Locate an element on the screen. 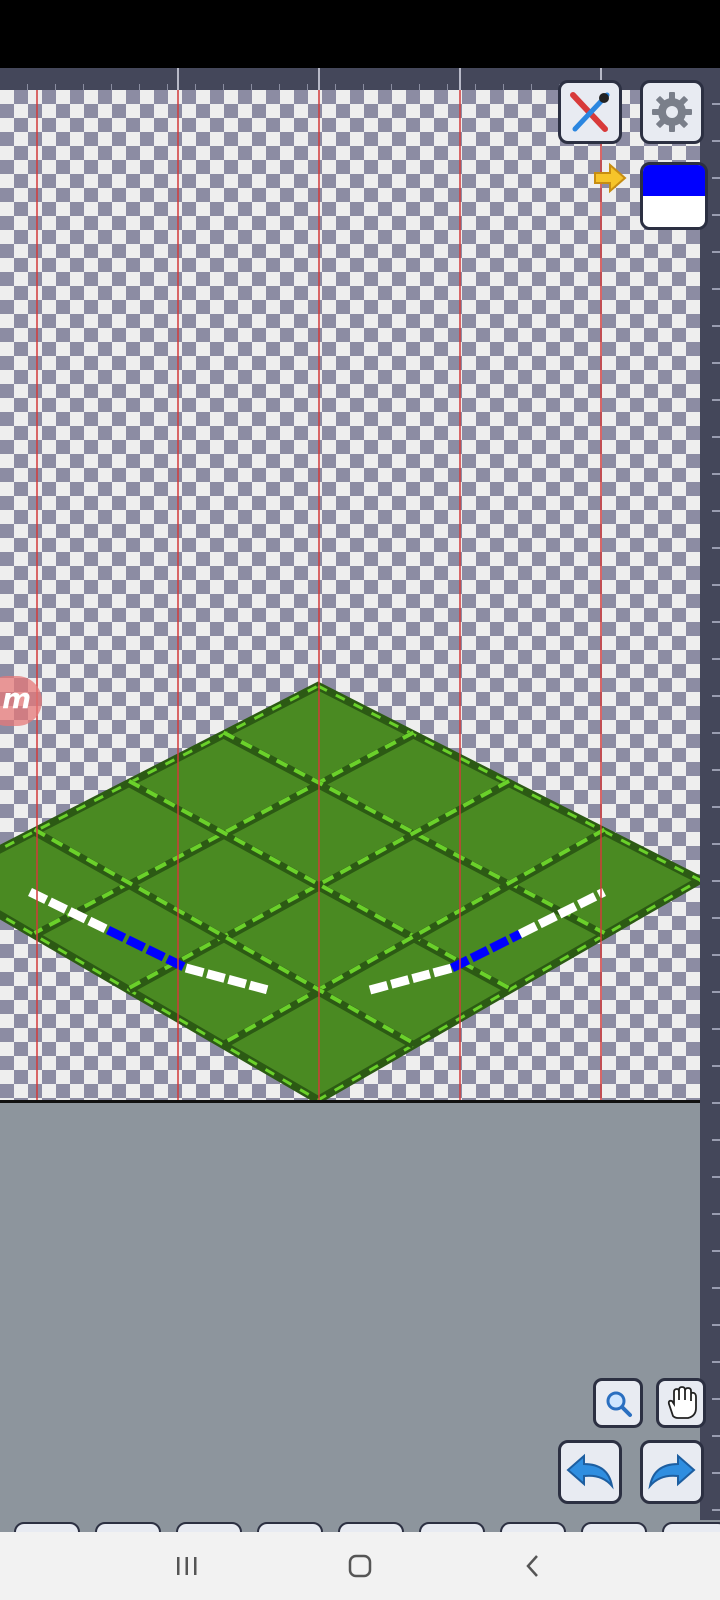 This screenshot has width=720, height=1600. settings-button is located at coordinates (672, 112).